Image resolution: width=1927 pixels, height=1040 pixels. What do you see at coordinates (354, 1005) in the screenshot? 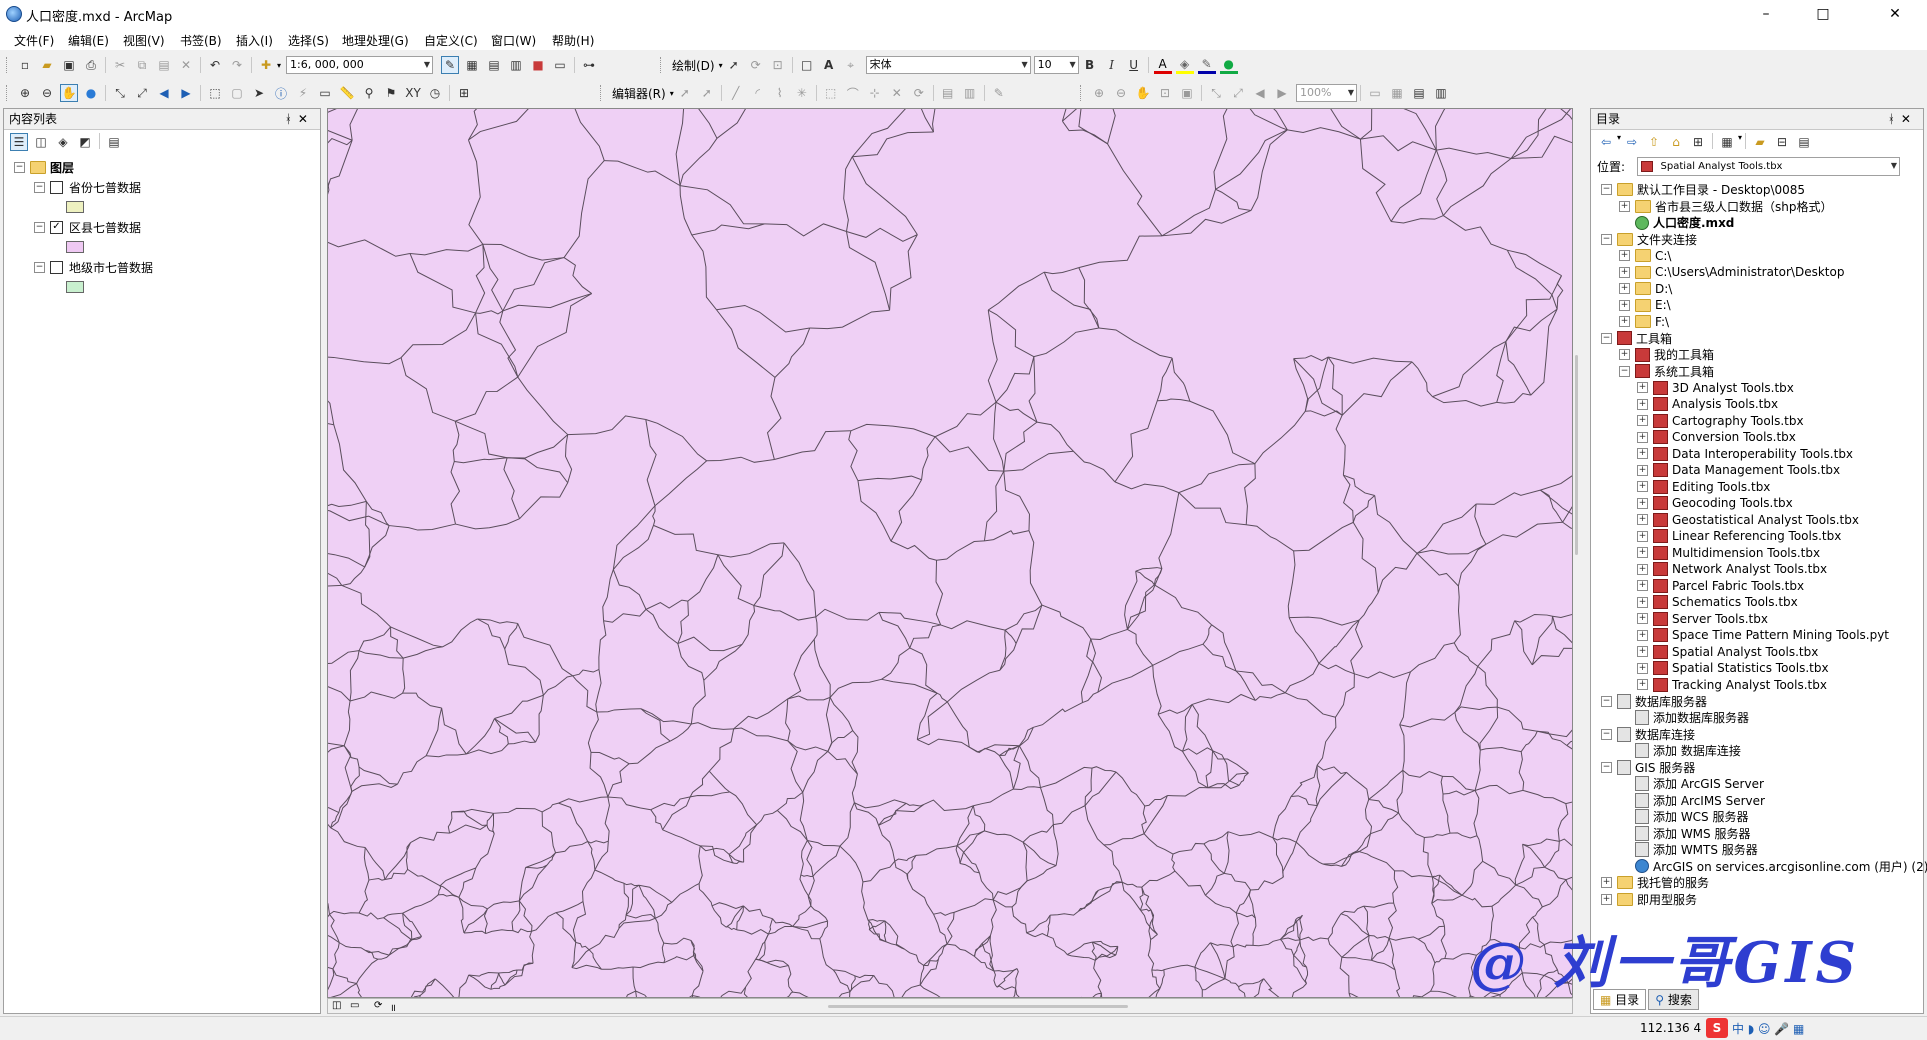
I see `layout-view-icon: ▭` at bounding box center [354, 1005].